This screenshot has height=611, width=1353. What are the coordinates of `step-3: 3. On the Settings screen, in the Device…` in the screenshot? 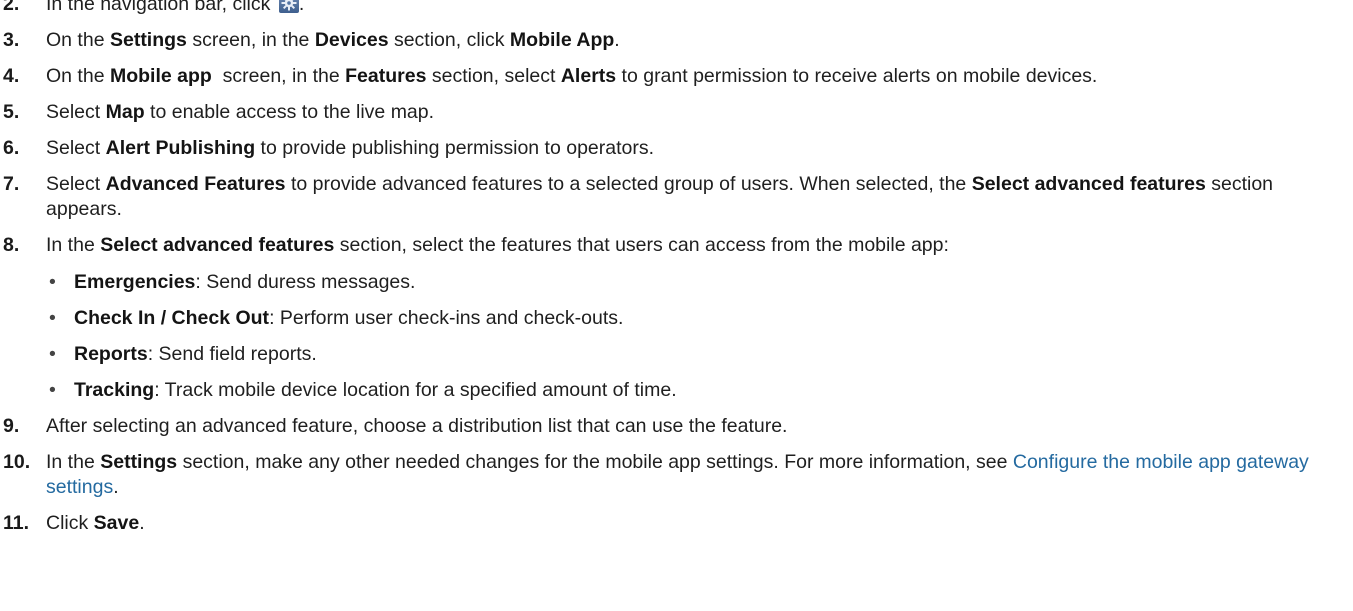 It's located at (676, 40).